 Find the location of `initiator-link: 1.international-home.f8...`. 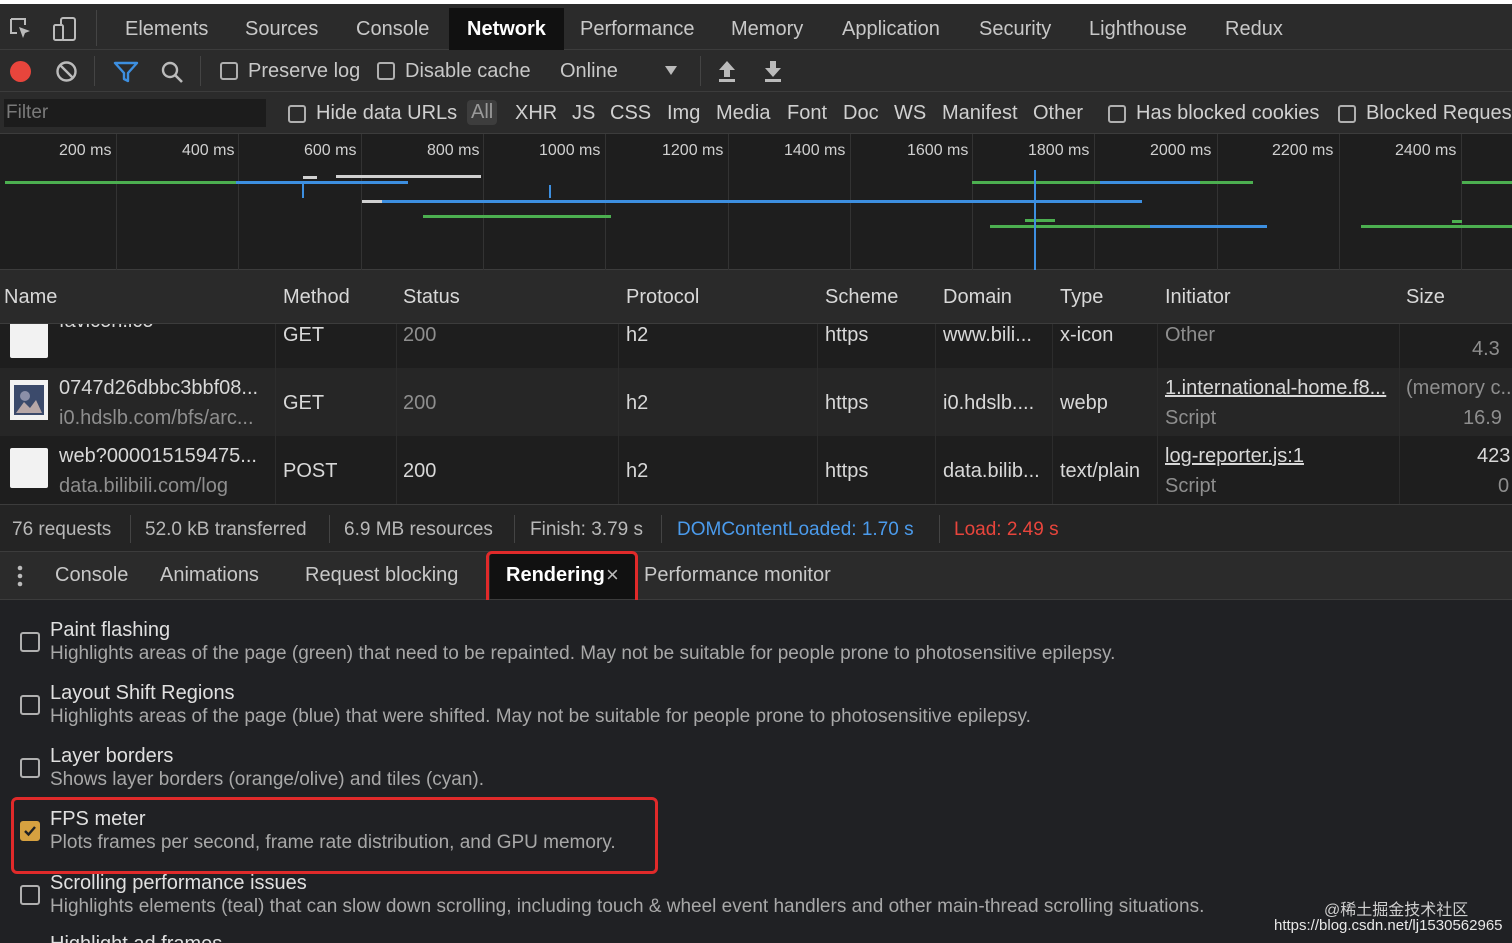

initiator-link: 1.international-home.f8... is located at coordinates (1275, 388).